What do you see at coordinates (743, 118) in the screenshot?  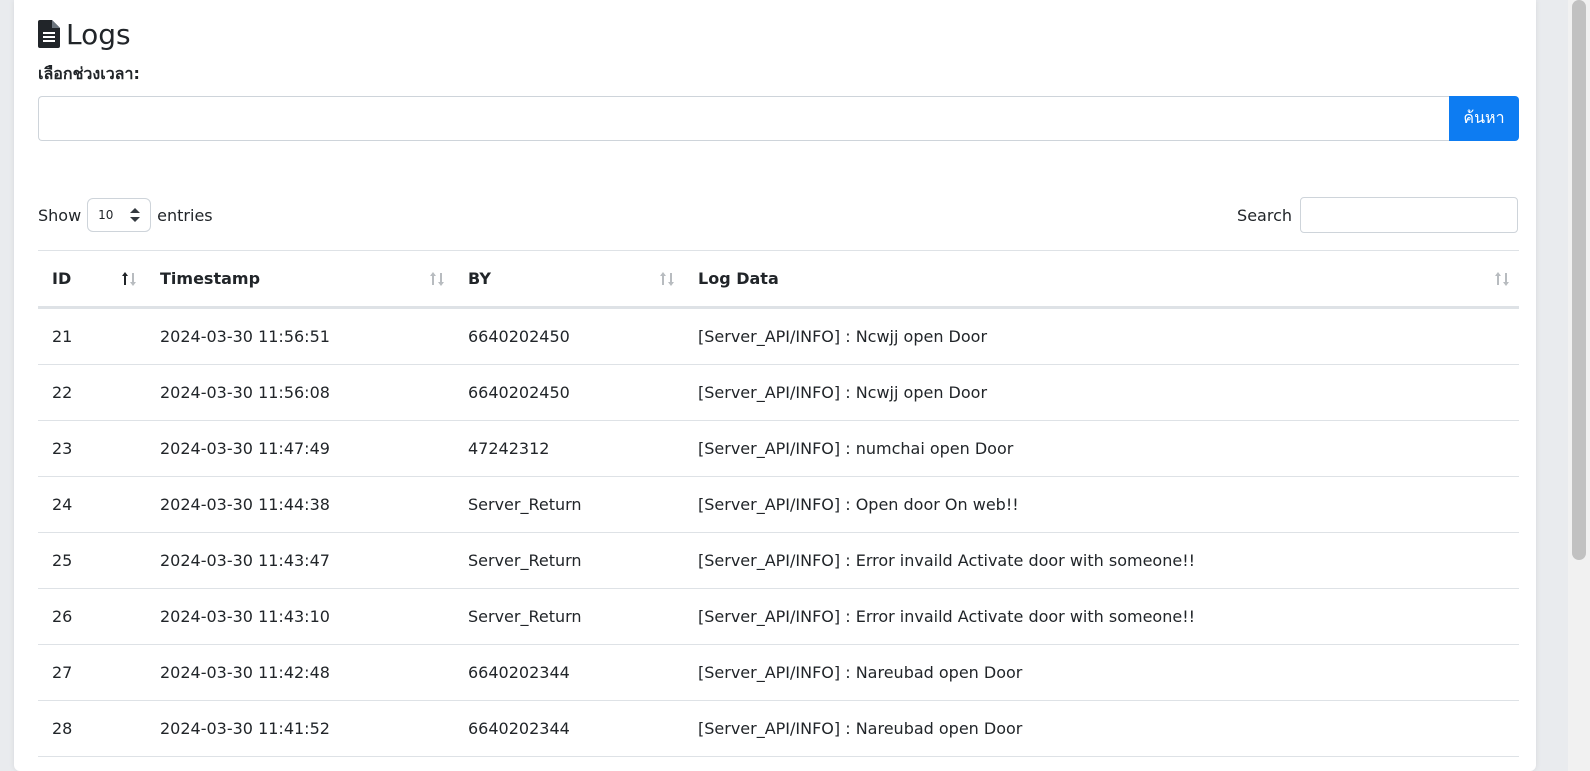 I see `time-range-input` at bounding box center [743, 118].